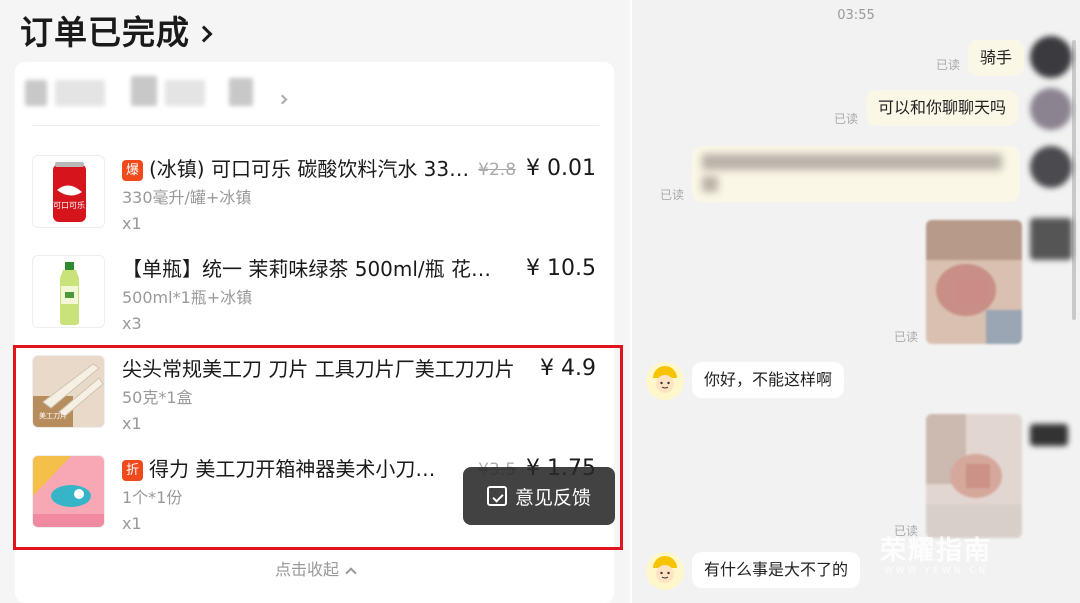  What do you see at coordinates (68, 291) in the screenshot?
I see `product-image-green-tea` at bounding box center [68, 291].